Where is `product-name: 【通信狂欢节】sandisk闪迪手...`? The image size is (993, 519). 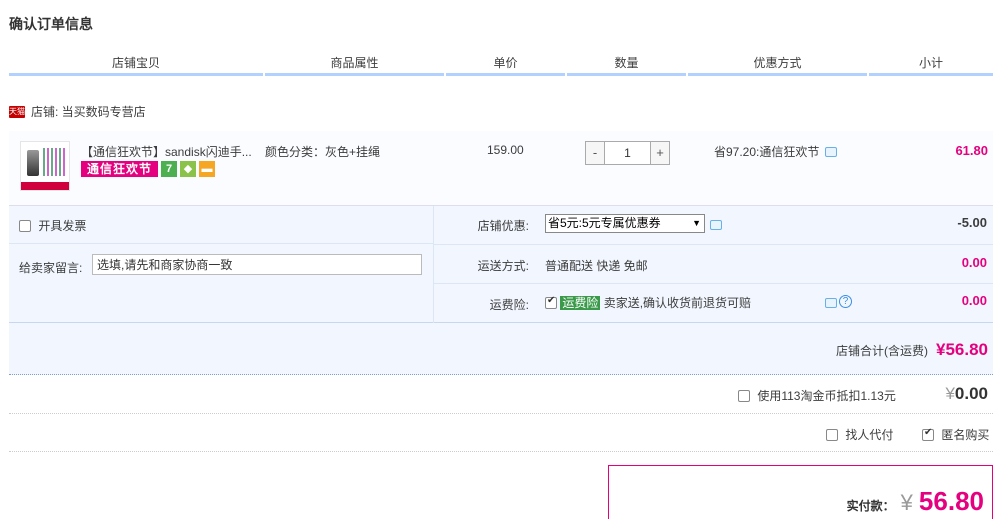 product-name: 【通信狂欢节】sandisk闪迪手... is located at coordinates (166, 151).